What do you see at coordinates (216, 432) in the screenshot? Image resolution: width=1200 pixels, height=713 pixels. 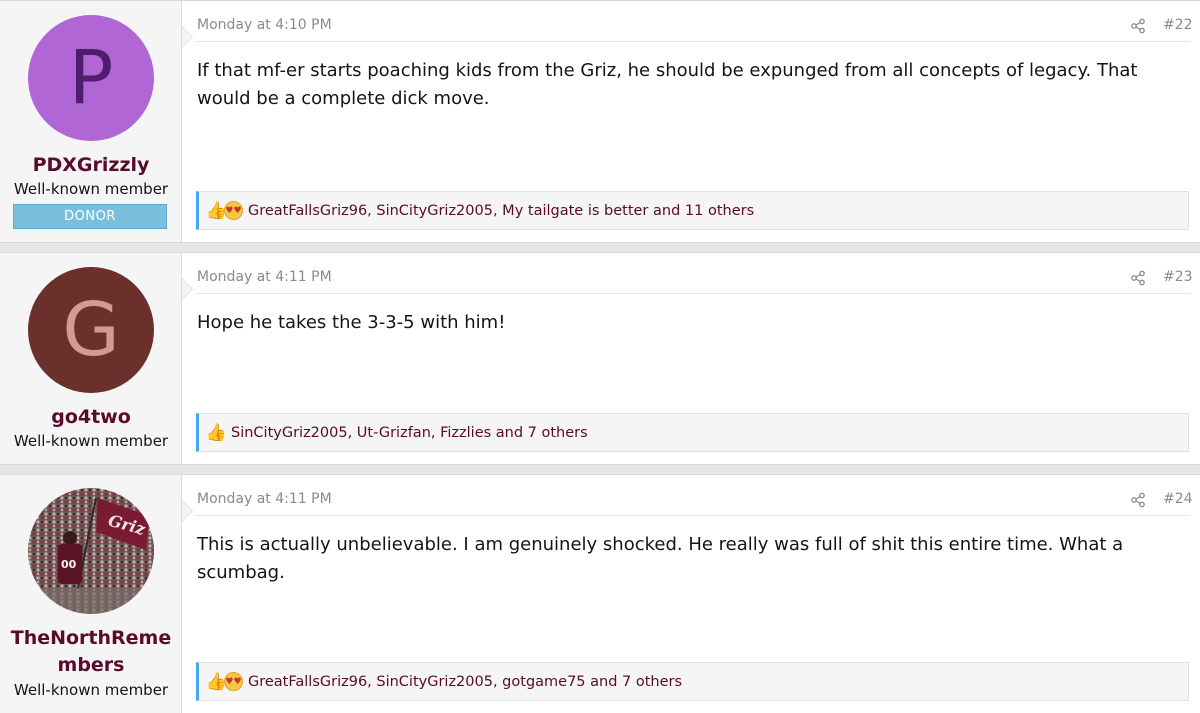 I see `like-icon: 👍` at bounding box center [216, 432].